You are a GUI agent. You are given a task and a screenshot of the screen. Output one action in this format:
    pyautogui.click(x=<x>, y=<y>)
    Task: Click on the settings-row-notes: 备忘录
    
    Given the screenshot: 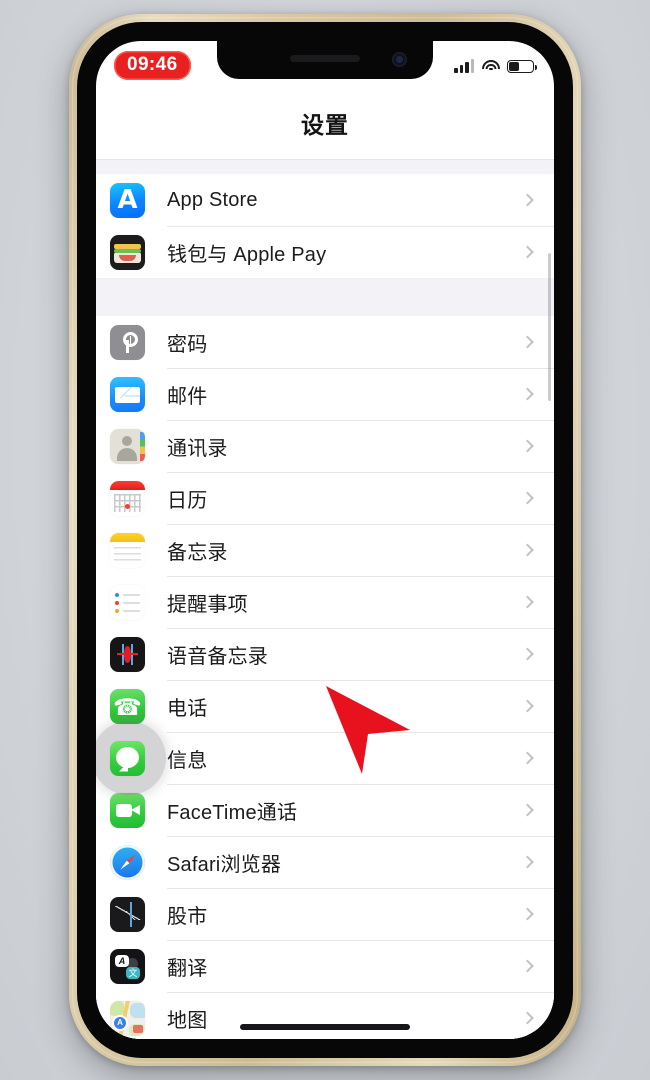 What is the action you would take?
    pyautogui.click(x=325, y=550)
    